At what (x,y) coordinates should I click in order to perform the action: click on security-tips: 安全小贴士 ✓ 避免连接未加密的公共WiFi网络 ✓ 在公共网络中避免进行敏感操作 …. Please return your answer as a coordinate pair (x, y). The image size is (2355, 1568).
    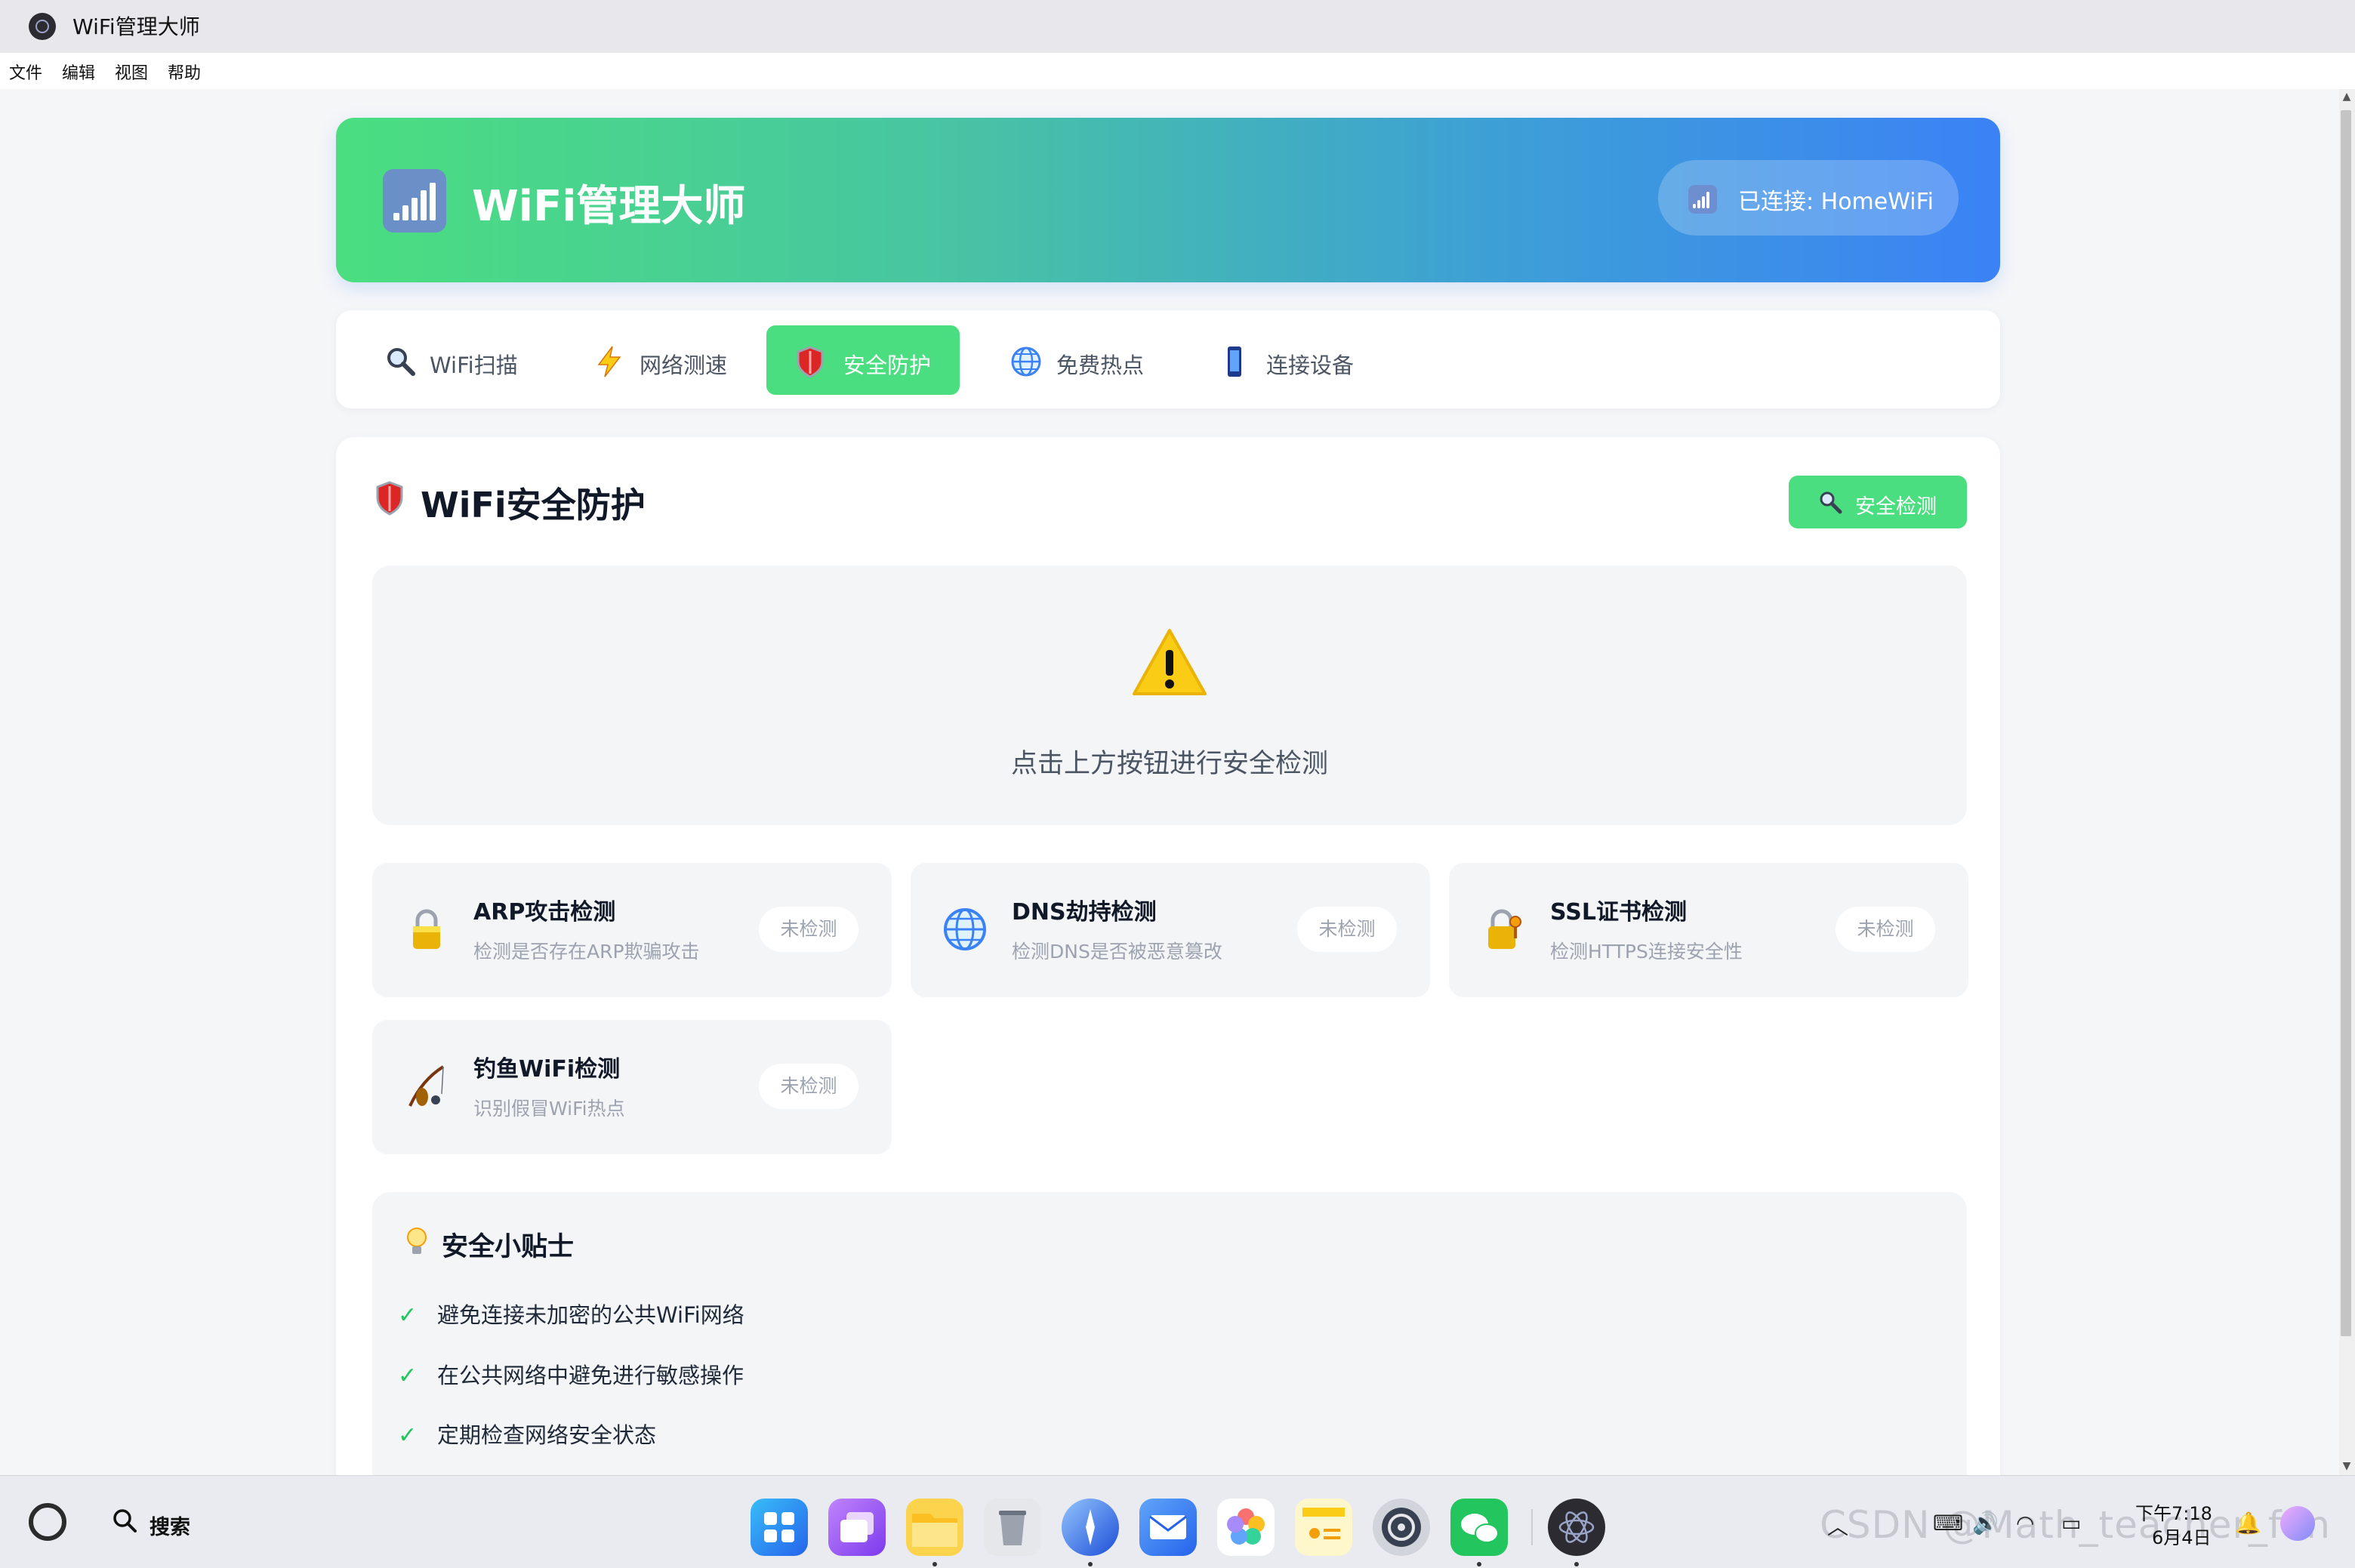
    Looking at the image, I should click on (1169, 1343).